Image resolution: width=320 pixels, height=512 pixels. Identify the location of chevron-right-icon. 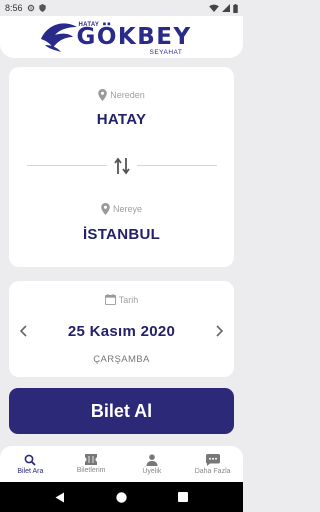
(220, 331).